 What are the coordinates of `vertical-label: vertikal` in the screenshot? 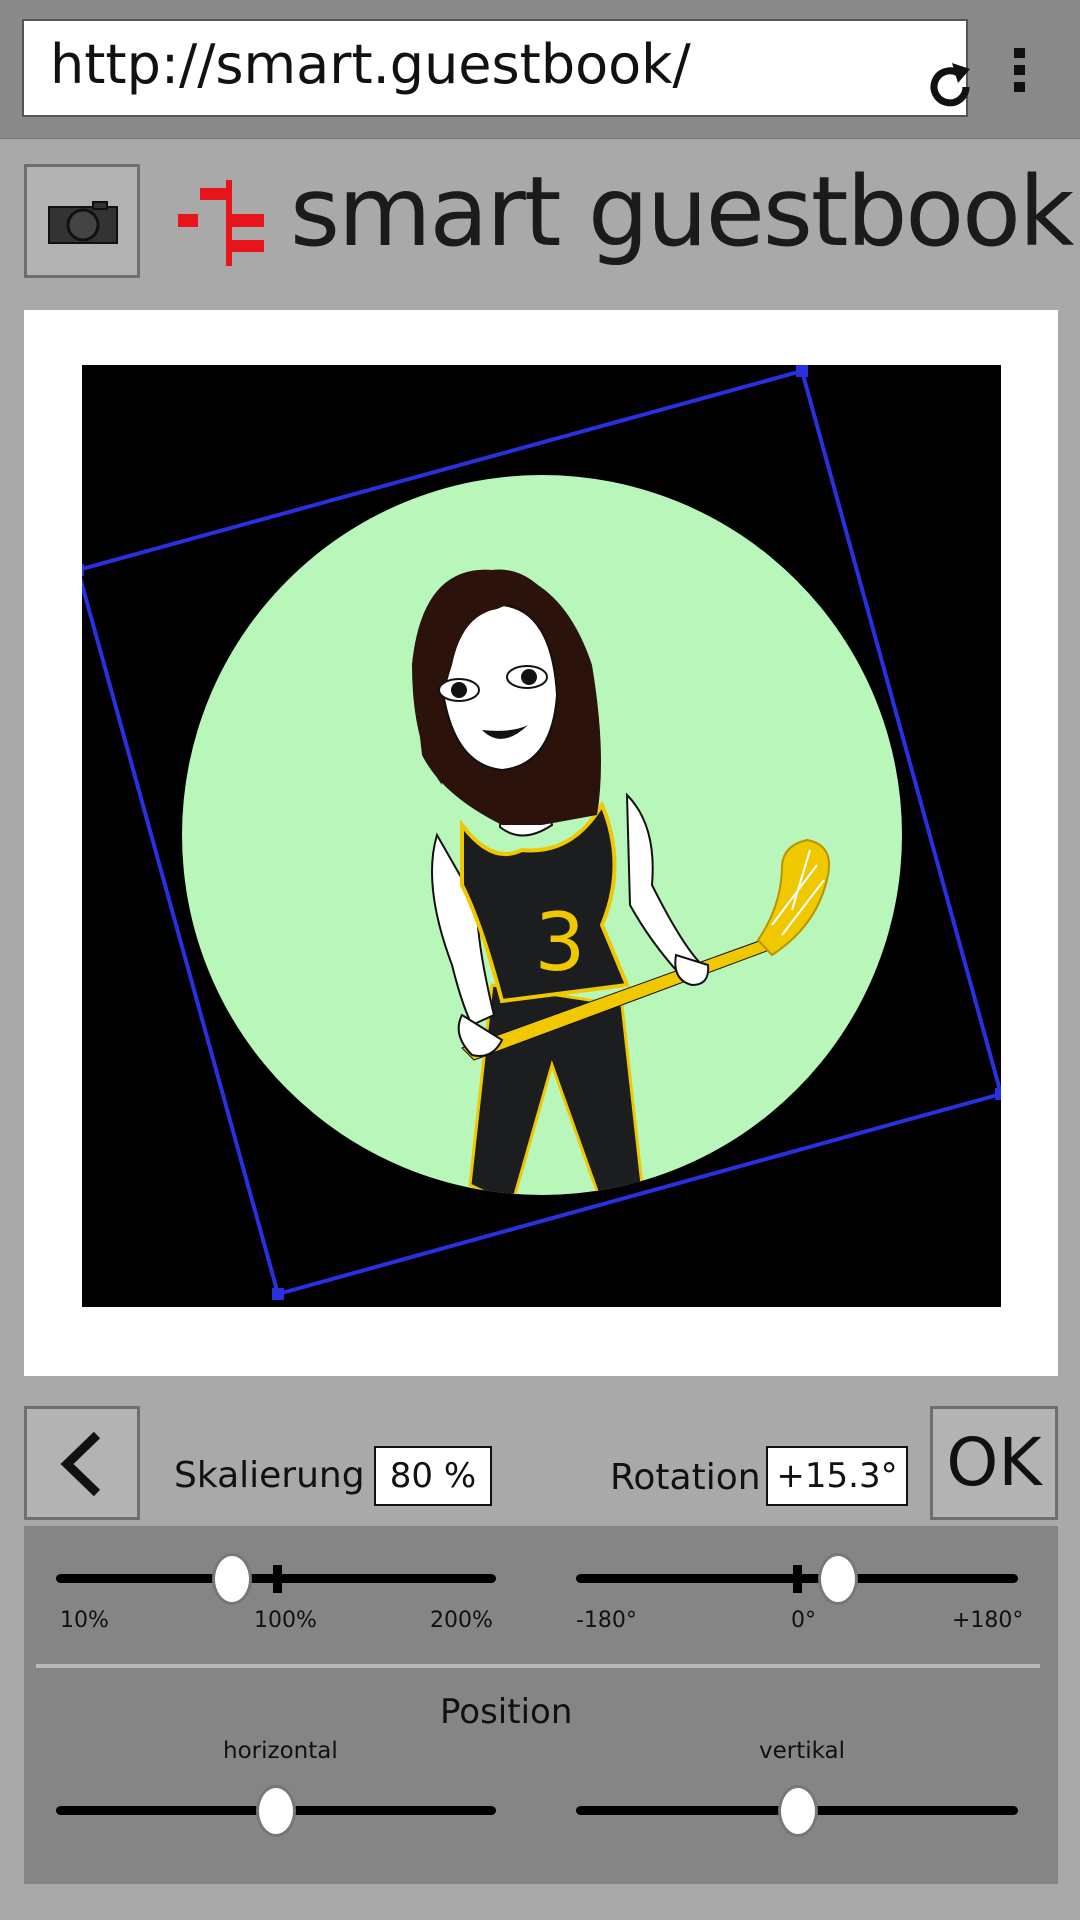 It's located at (802, 1751).